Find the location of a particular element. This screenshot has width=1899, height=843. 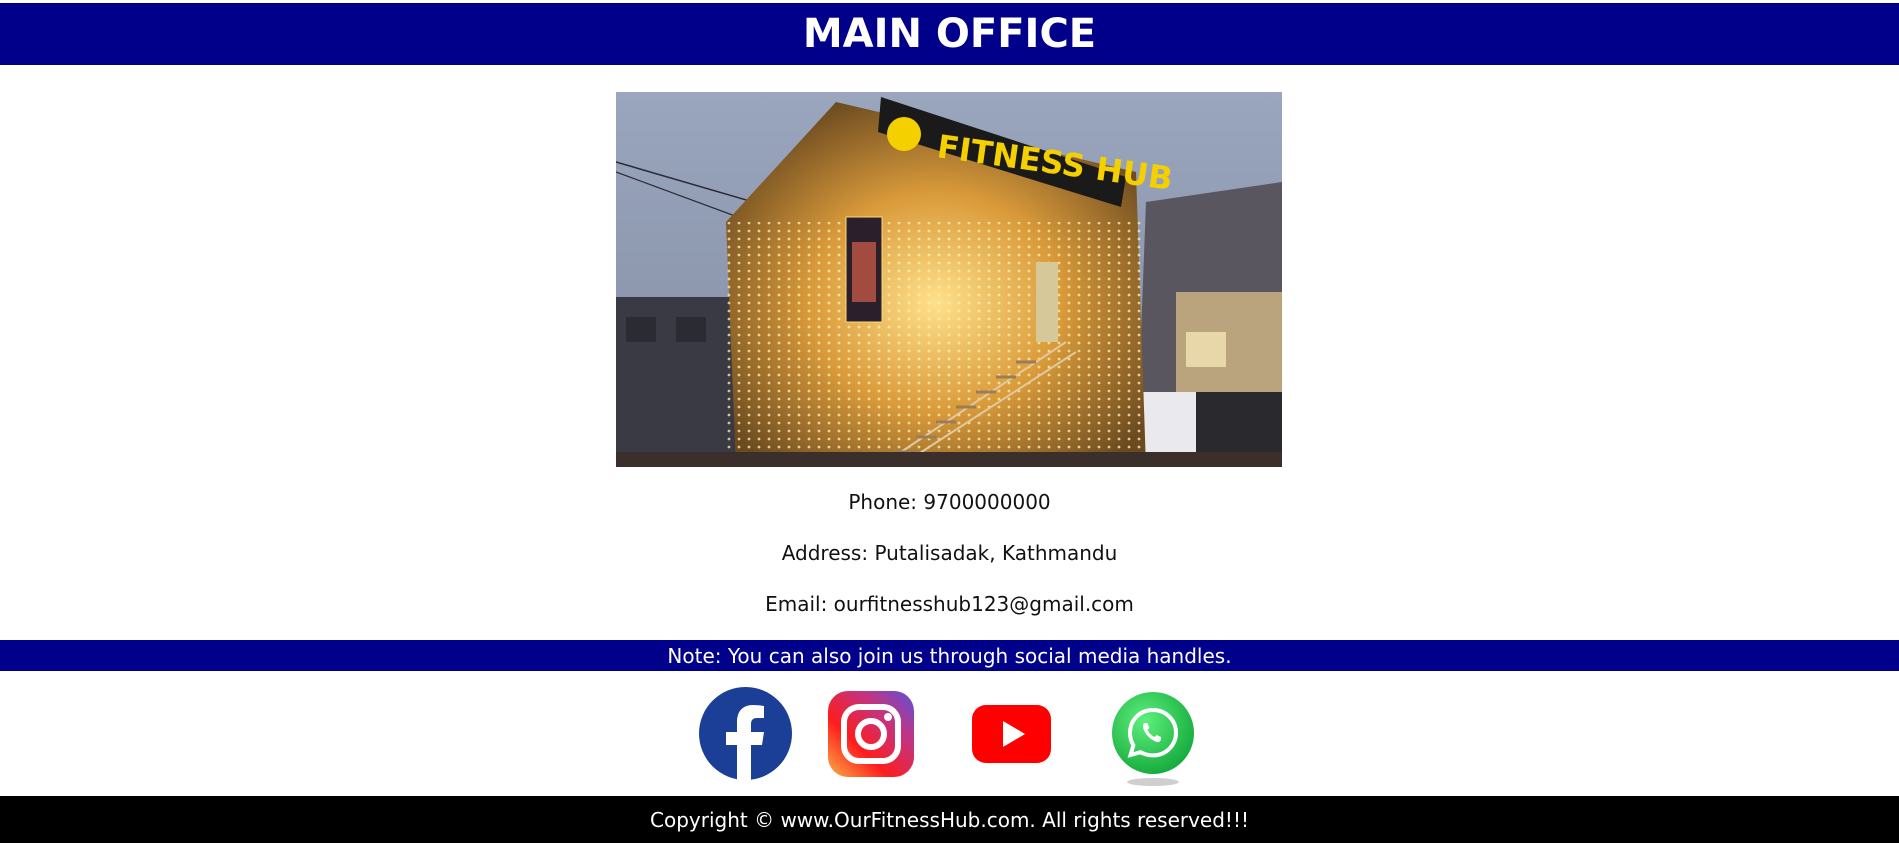

facebook-link is located at coordinates (745, 733).